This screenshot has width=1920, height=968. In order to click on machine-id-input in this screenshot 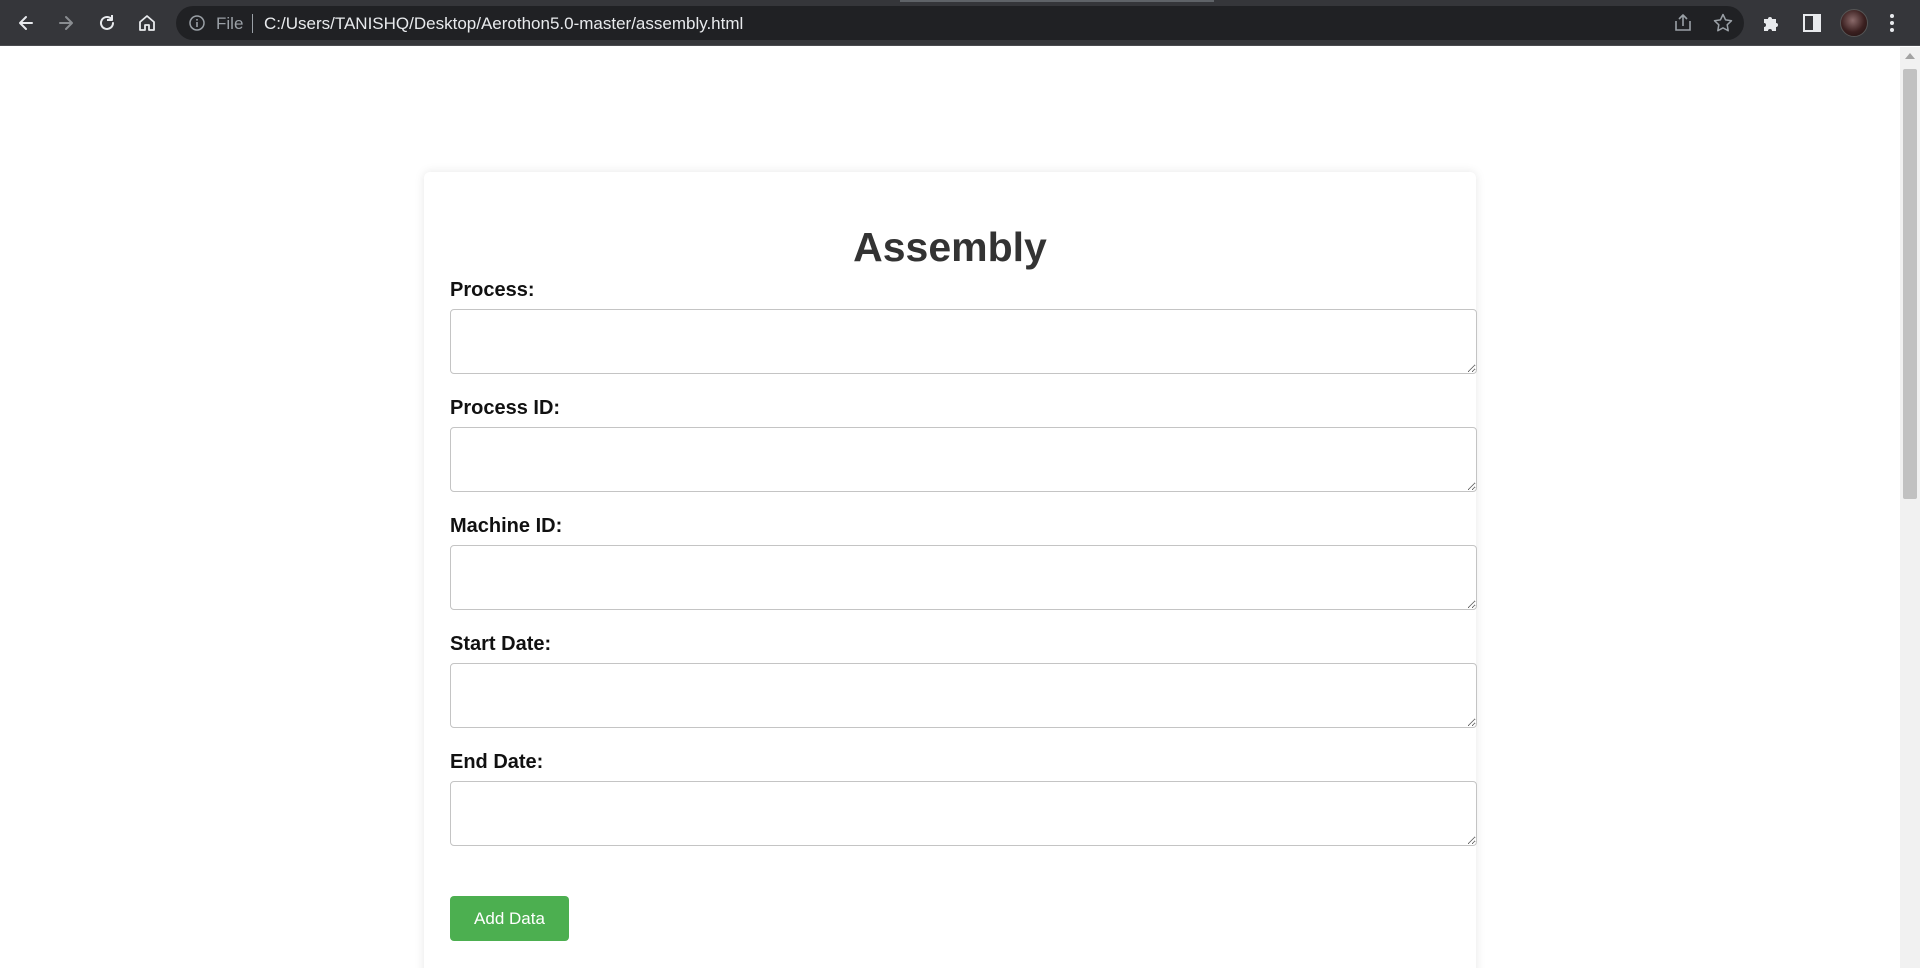, I will do `click(963, 577)`.